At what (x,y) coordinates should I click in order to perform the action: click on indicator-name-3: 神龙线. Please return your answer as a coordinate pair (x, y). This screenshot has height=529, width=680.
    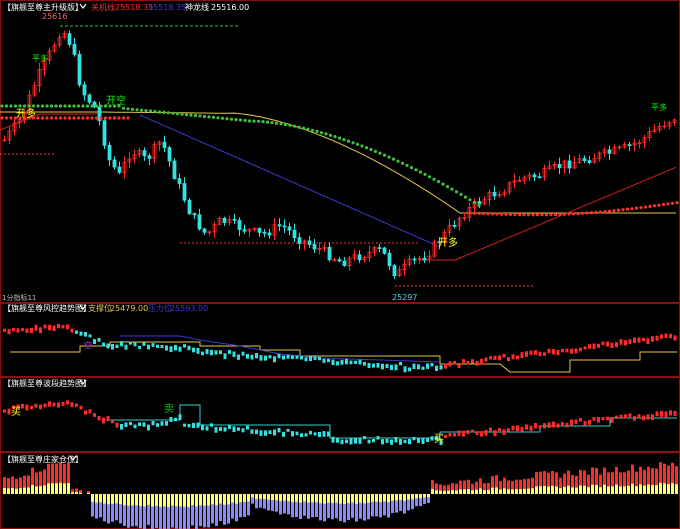
    Looking at the image, I should click on (197, 7).